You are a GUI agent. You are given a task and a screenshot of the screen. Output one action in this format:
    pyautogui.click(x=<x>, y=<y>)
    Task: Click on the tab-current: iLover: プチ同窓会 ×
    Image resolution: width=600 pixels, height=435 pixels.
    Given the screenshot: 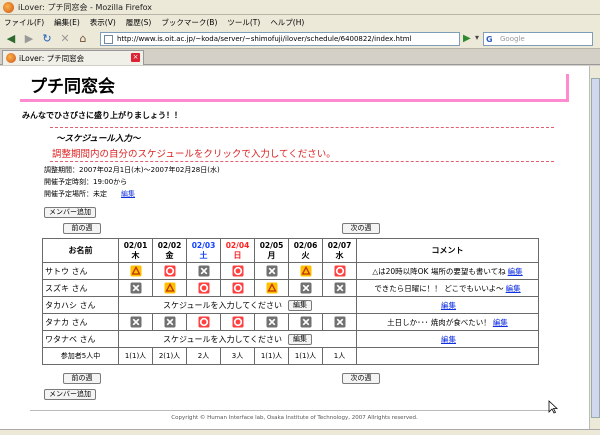 What is the action you would take?
    pyautogui.click(x=73, y=57)
    